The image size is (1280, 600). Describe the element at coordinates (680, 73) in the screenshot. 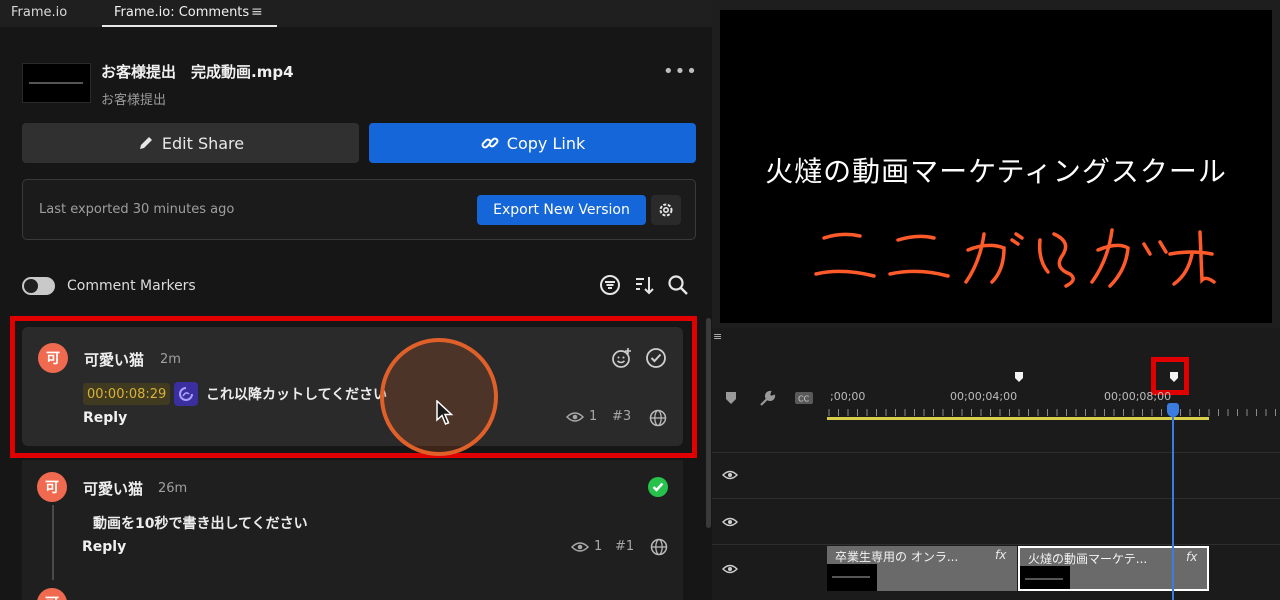

I see `more-options-icon: •••` at that location.